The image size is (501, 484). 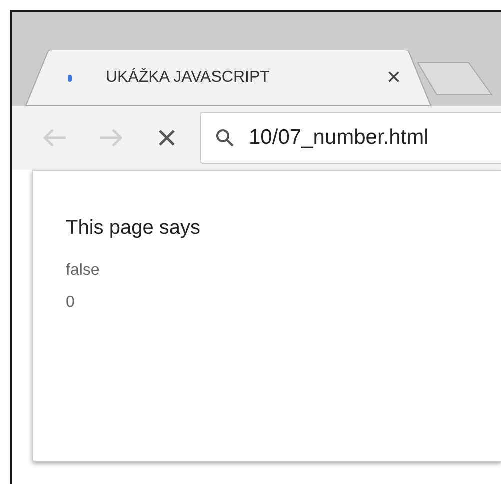 What do you see at coordinates (167, 138) in the screenshot?
I see `close-icon` at bounding box center [167, 138].